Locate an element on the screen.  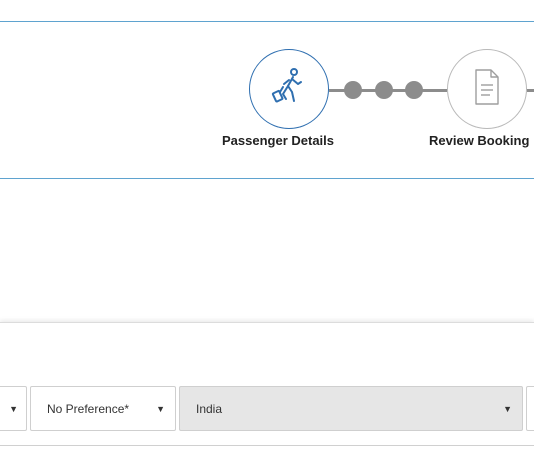
step-passenger-details is located at coordinates (289, 89).